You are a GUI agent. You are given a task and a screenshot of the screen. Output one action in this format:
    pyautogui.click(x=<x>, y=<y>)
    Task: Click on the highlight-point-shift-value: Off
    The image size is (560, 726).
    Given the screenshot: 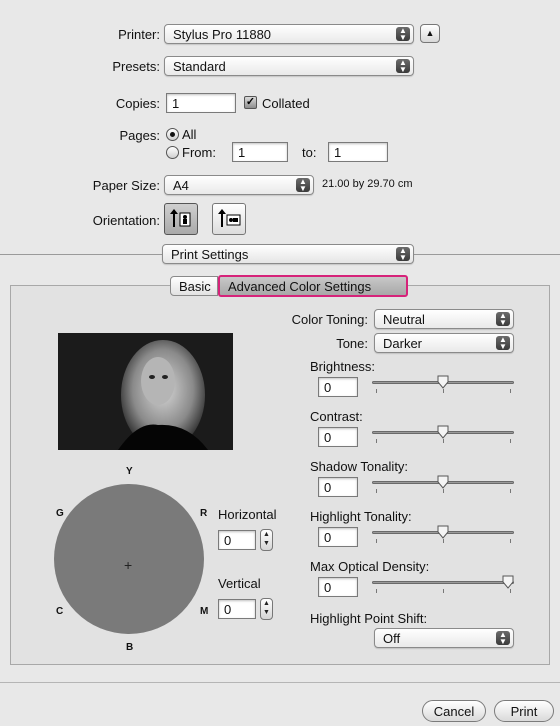 What is the action you would take?
    pyautogui.click(x=392, y=638)
    